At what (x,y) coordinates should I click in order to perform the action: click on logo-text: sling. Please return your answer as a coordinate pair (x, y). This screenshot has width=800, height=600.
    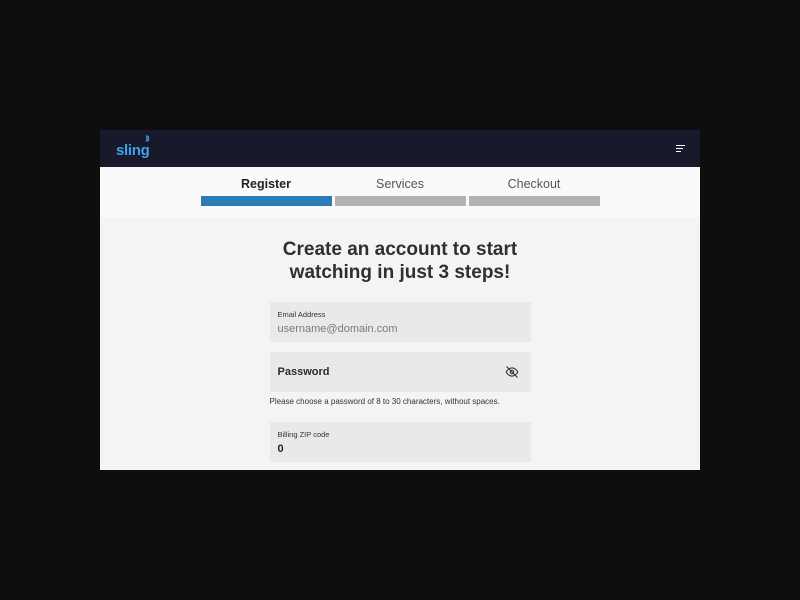
    Looking at the image, I should click on (133, 150).